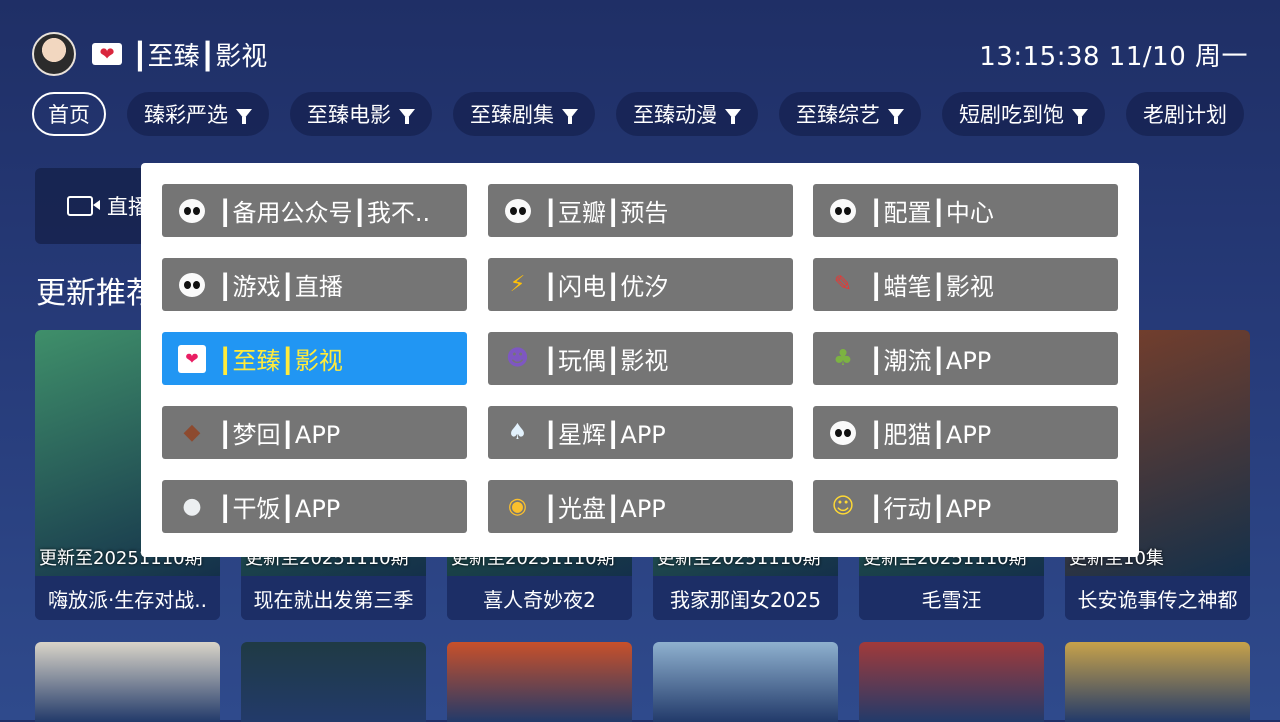 This screenshot has width=1280, height=722. Describe the element at coordinates (843, 284) in the screenshot. I see `crayon-icon: ✎` at that location.